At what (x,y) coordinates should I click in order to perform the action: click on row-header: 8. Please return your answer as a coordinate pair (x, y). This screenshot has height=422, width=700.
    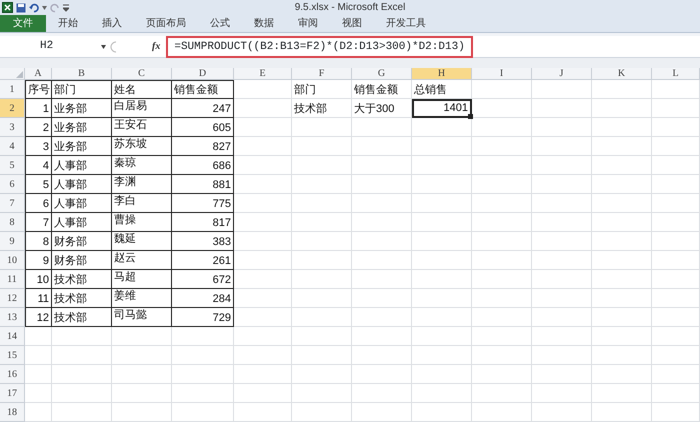
    Looking at the image, I should click on (12, 222).